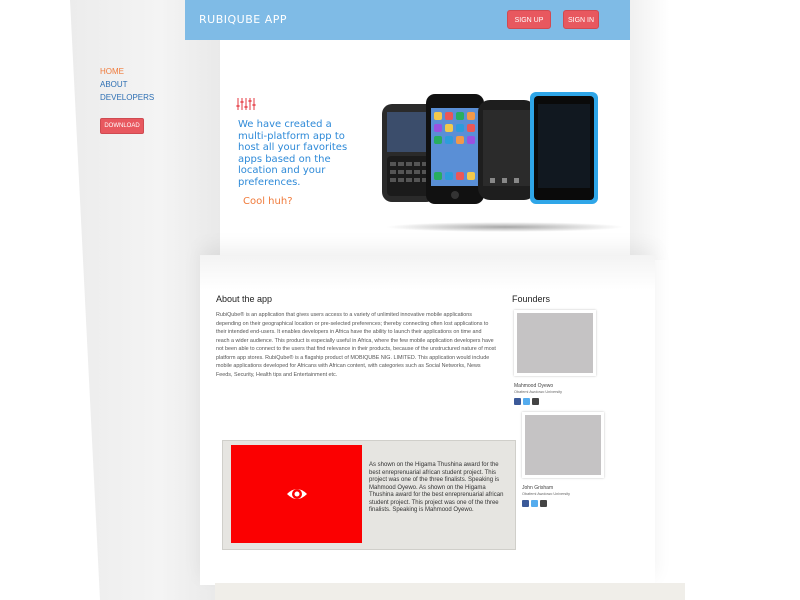 The height and width of the screenshot is (600, 800). Describe the element at coordinates (529, 19) in the screenshot. I see `sign-up-button: SIGN UP` at that location.